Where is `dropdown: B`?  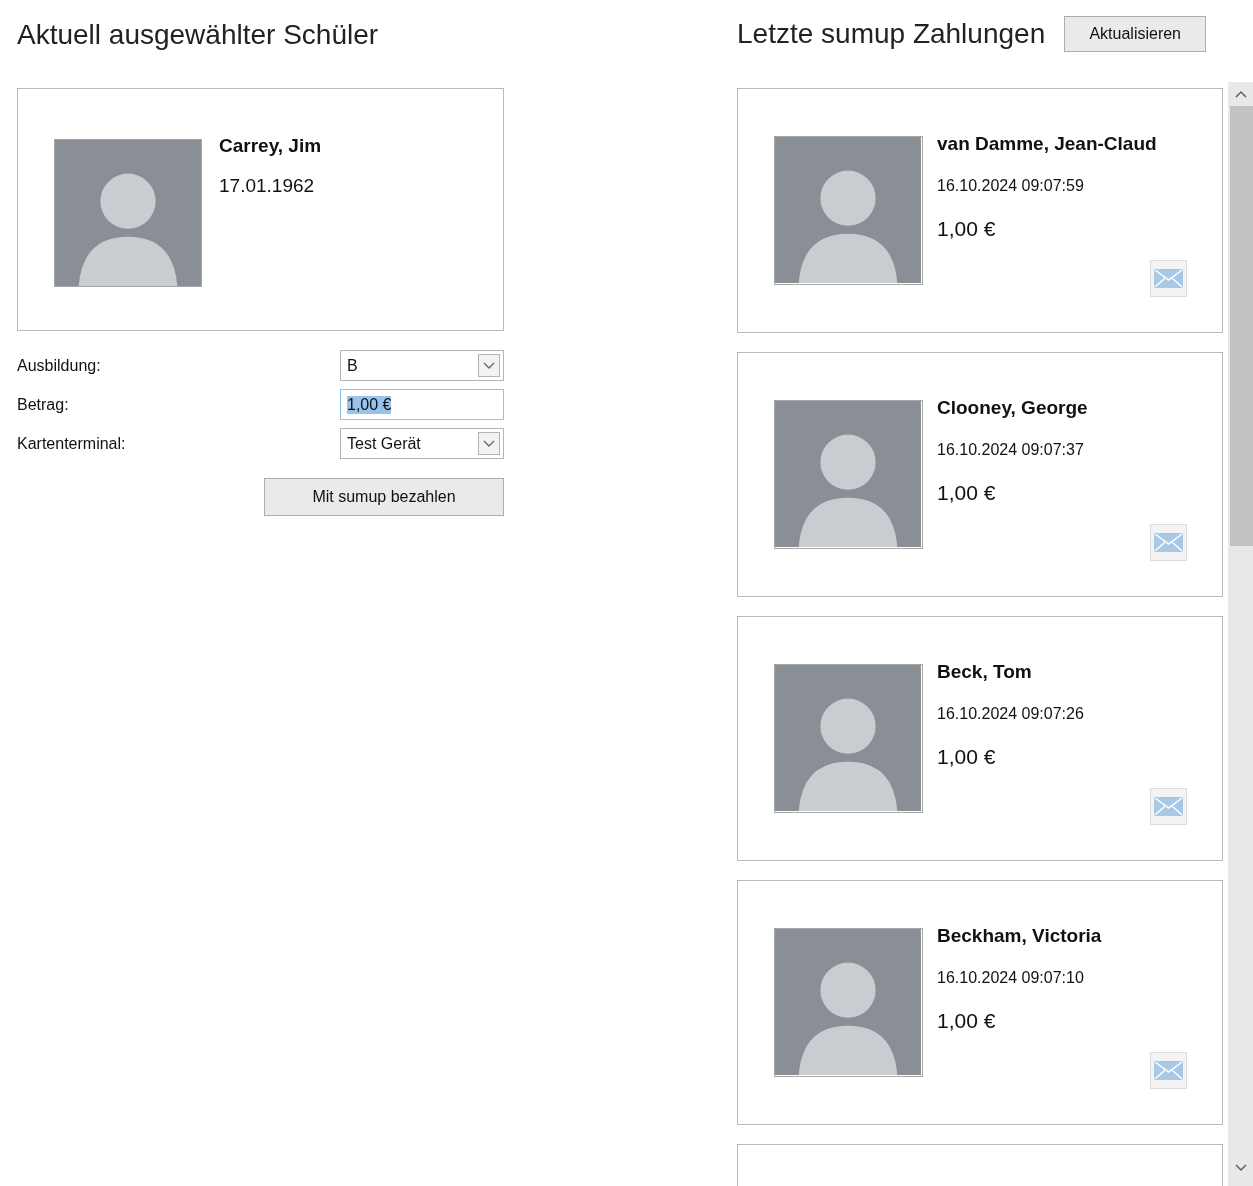 dropdown: B is located at coordinates (422, 365).